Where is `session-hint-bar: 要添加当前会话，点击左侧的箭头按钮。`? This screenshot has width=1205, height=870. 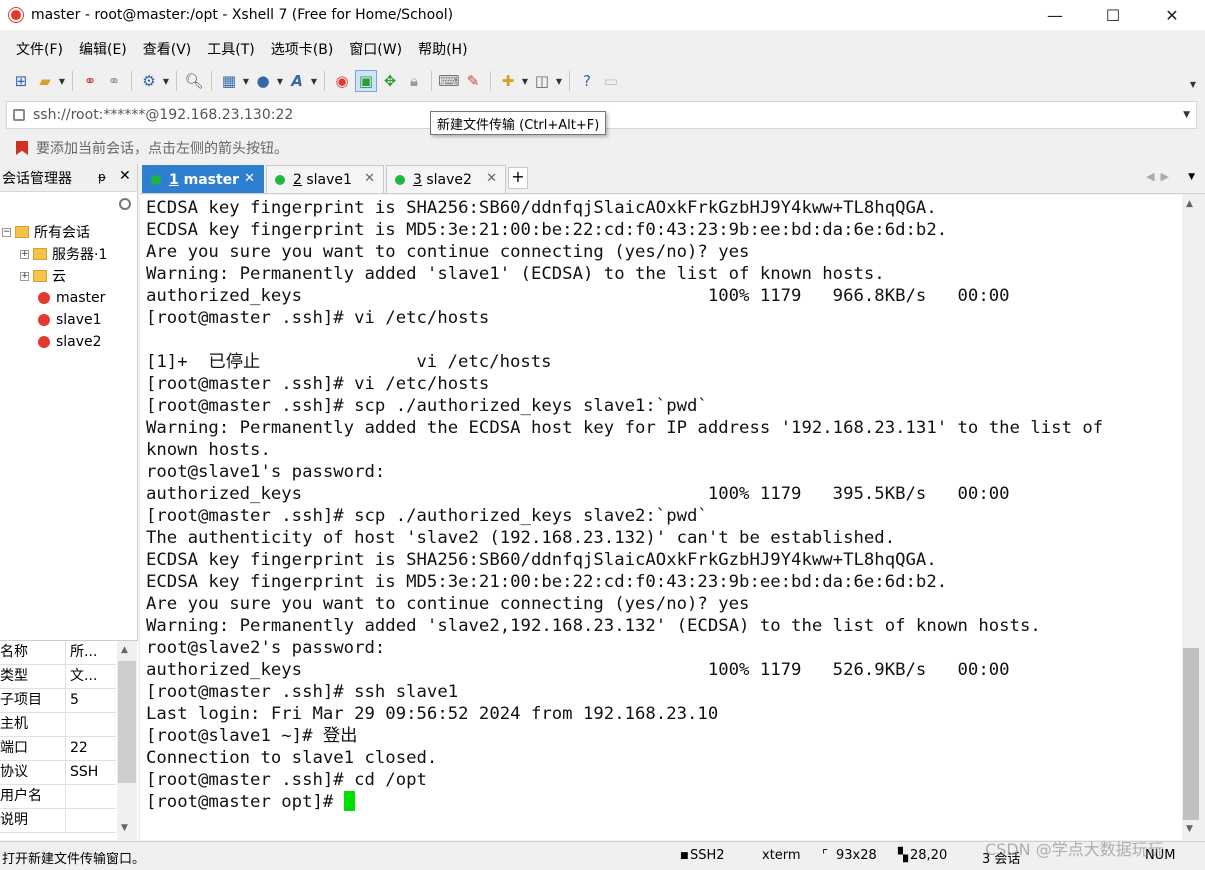
session-hint-bar: 要添加当前会话，点击左侧的箭头按钮。 is located at coordinates (602, 148).